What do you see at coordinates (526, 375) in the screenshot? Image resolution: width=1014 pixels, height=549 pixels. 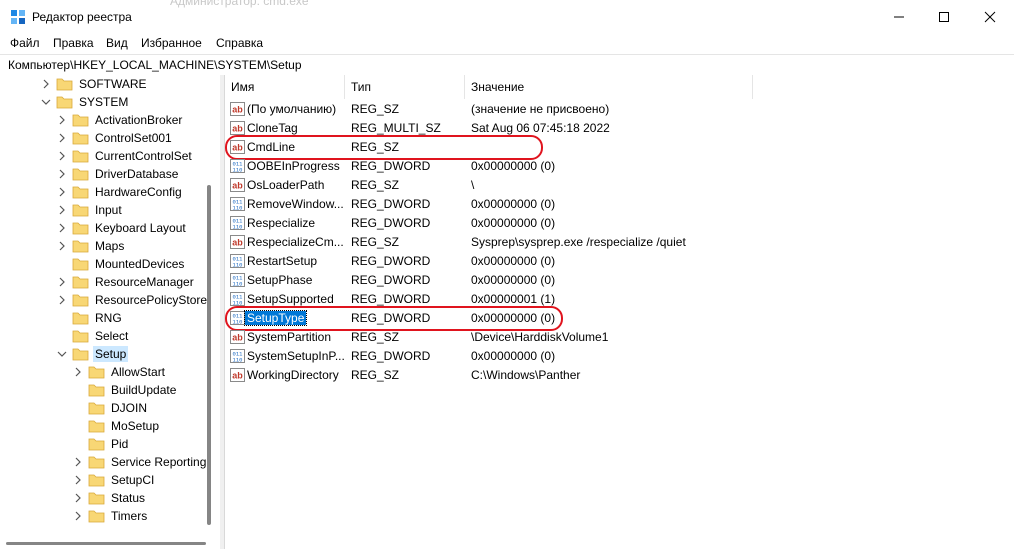 I see `value-data: C:\Windows\Panther` at bounding box center [526, 375].